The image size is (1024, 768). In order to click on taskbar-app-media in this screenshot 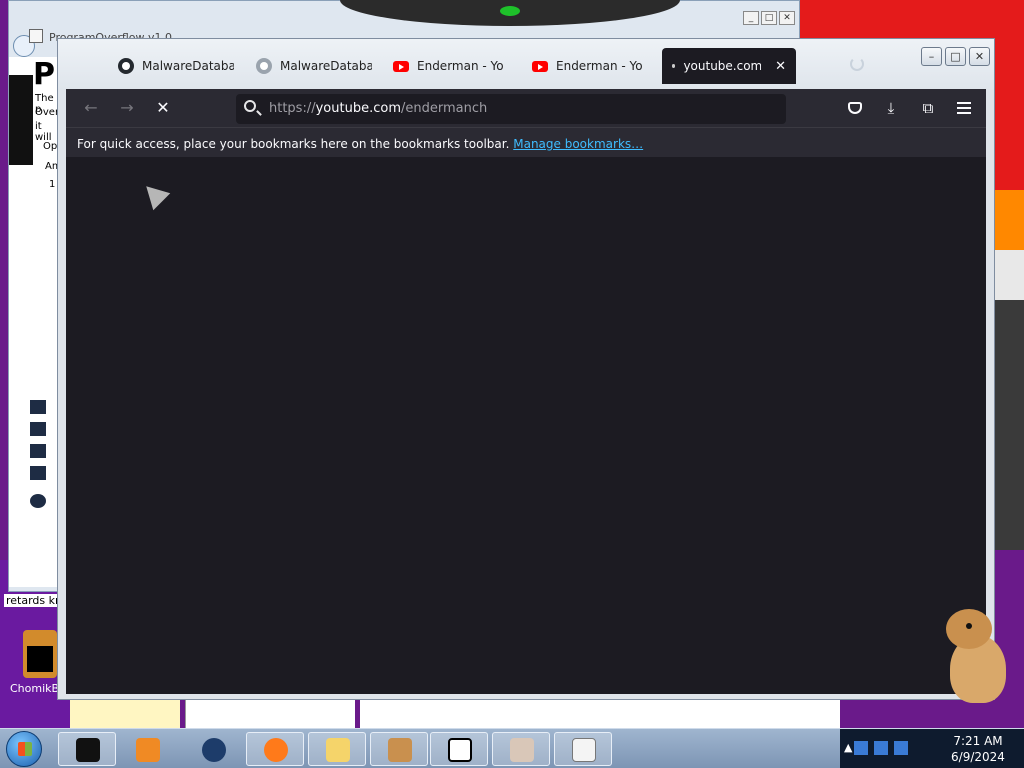, I will do `click(147, 749)`.